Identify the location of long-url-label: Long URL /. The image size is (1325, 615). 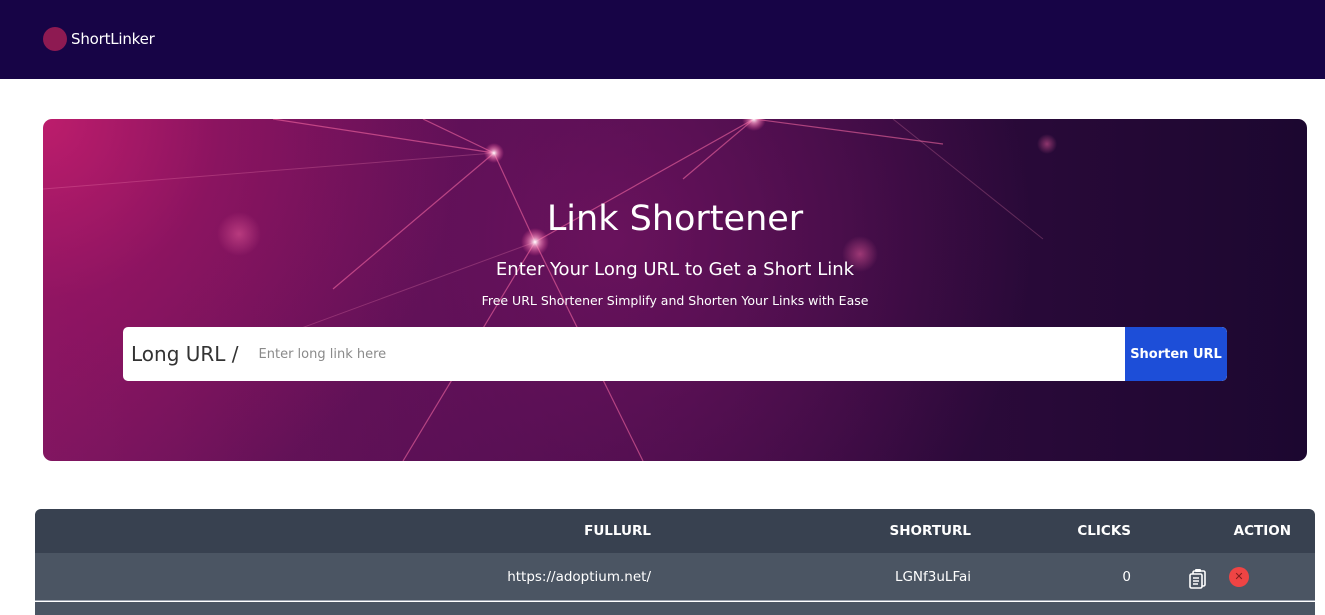
(185, 354).